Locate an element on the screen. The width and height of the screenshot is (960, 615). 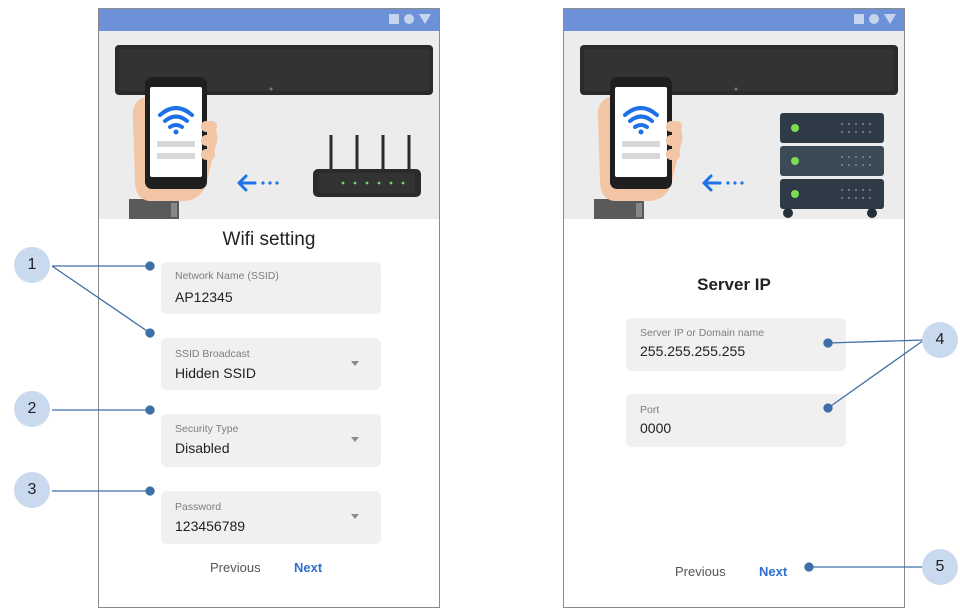
callout-badge-4: 4 is located at coordinates (940, 340).